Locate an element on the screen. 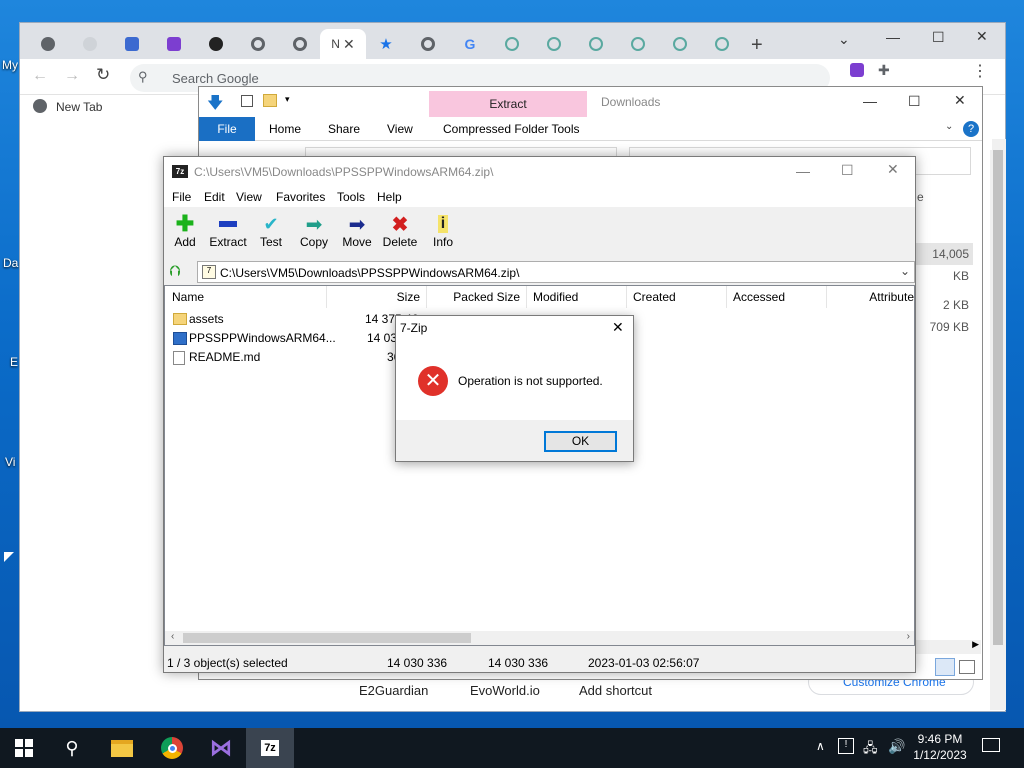  scroll-right-icon: ▶ is located at coordinates (975, 644).